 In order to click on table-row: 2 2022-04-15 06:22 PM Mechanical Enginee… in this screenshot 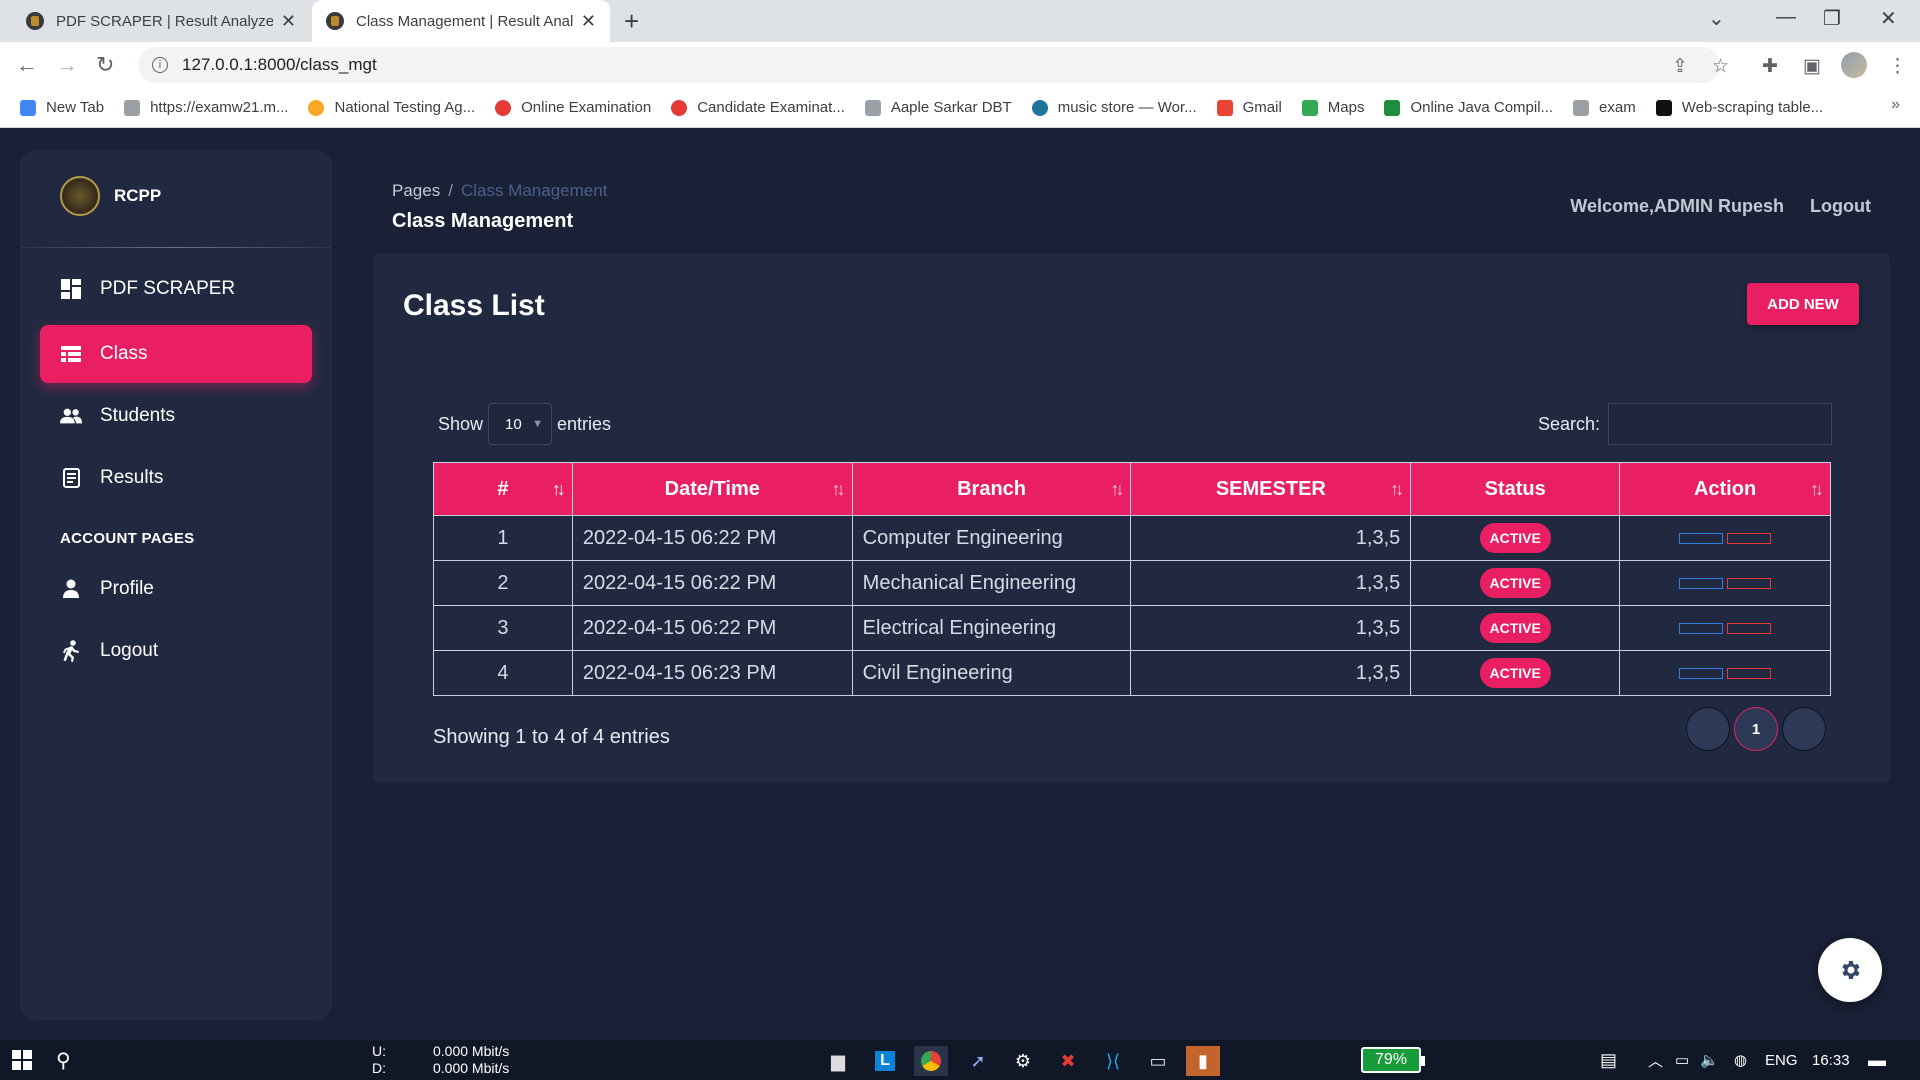, I will do `click(1132, 583)`.